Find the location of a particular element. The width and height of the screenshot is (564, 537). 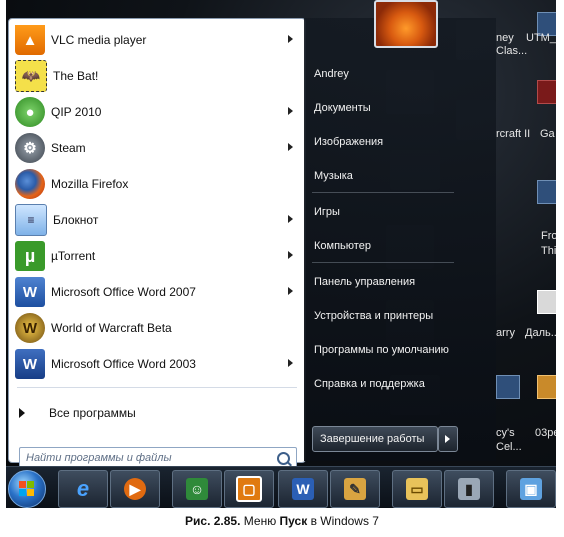

media-player-icon: ▶ is located at coordinates (135, 489).